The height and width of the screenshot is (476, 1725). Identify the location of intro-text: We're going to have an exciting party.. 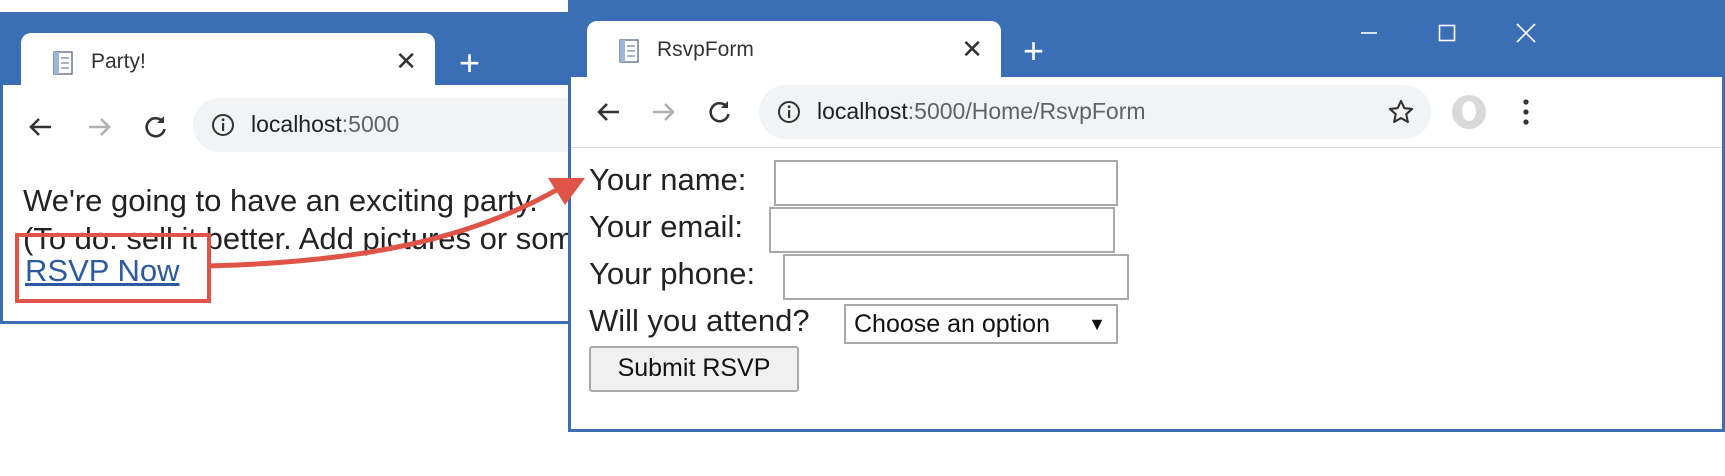
(280, 200).